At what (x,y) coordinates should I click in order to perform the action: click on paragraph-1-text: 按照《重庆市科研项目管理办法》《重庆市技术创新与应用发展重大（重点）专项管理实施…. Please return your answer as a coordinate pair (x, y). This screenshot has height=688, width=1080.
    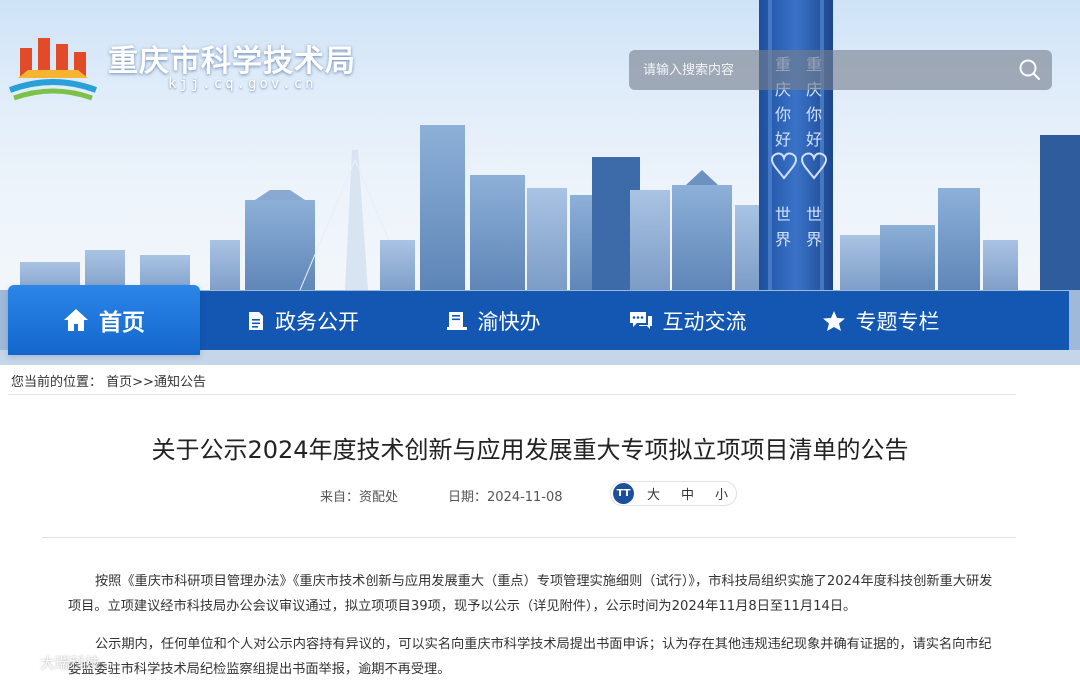
    Looking at the image, I should click on (530, 594).